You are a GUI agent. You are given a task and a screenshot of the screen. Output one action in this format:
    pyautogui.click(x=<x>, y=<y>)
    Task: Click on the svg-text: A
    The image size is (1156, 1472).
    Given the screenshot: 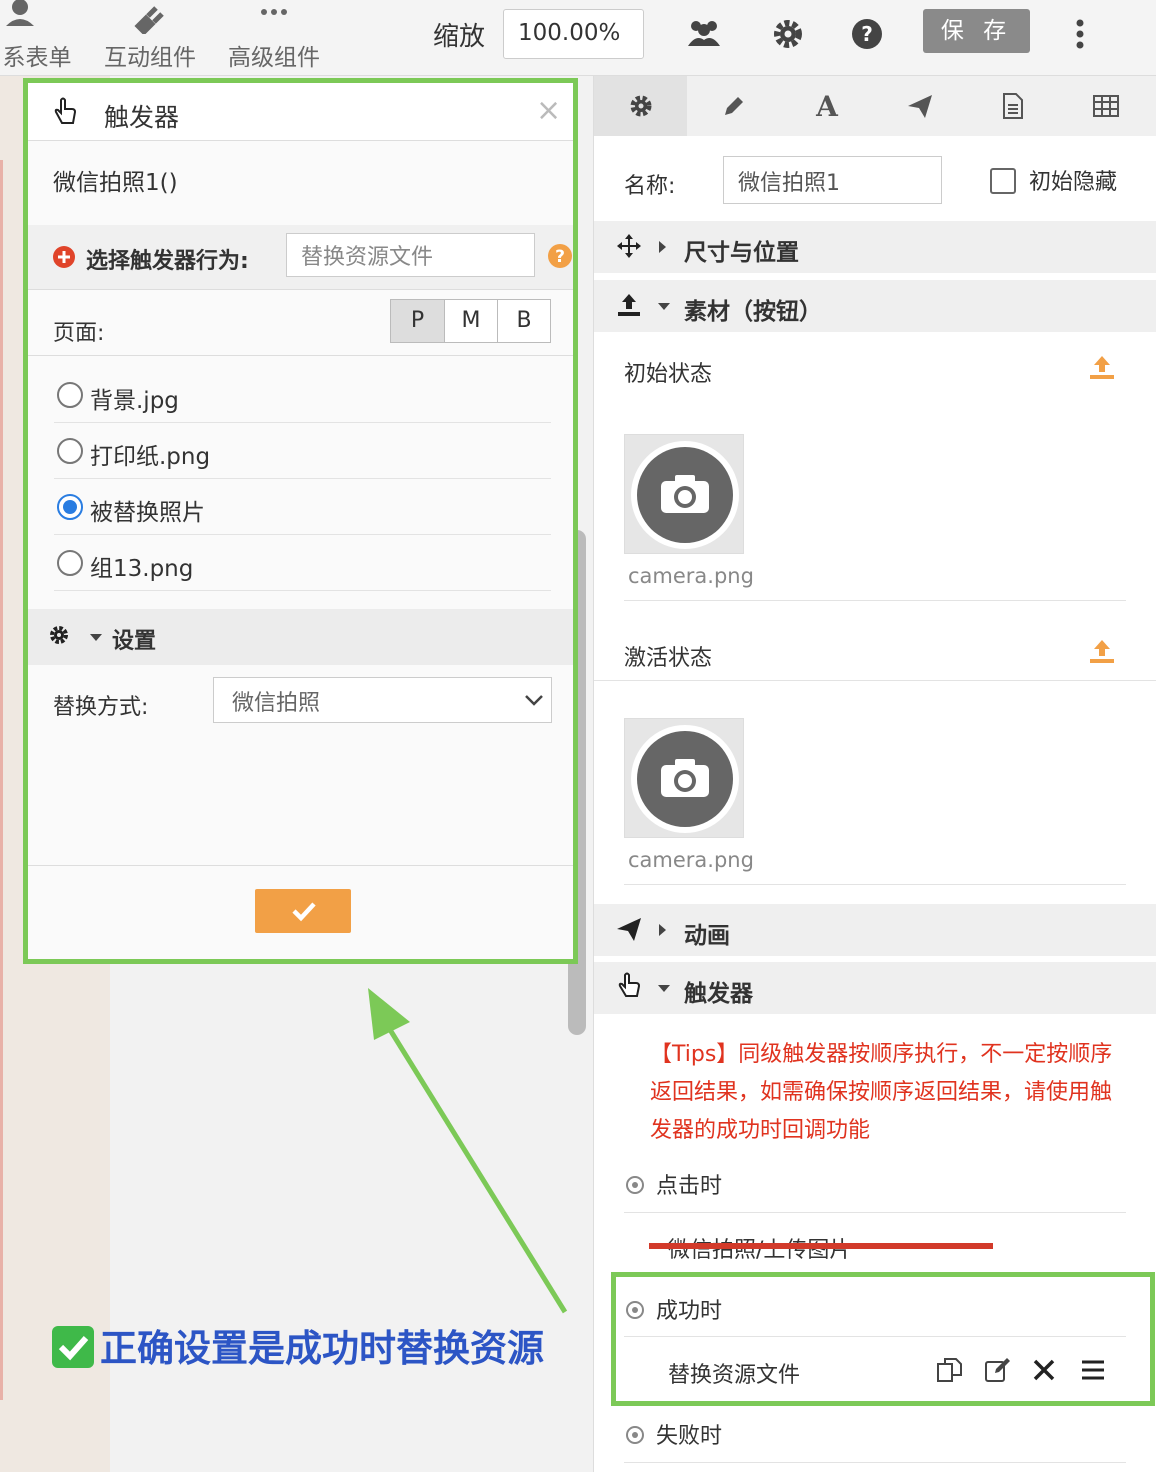 What is the action you would take?
    pyautogui.click(x=827, y=106)
    